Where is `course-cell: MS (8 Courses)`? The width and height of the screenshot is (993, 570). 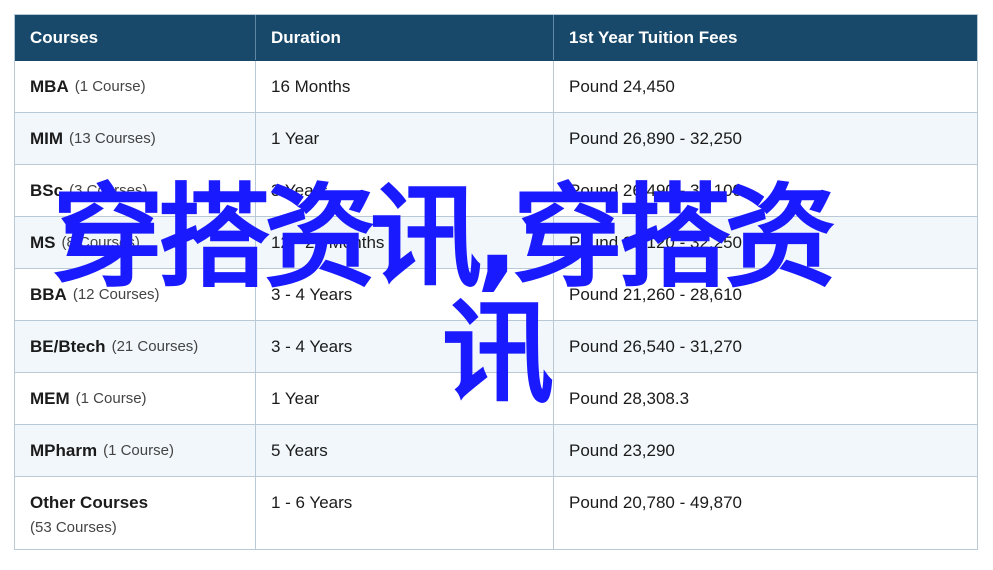
course-cell: MS (8 Courses) is located at coordinates (135, 242).